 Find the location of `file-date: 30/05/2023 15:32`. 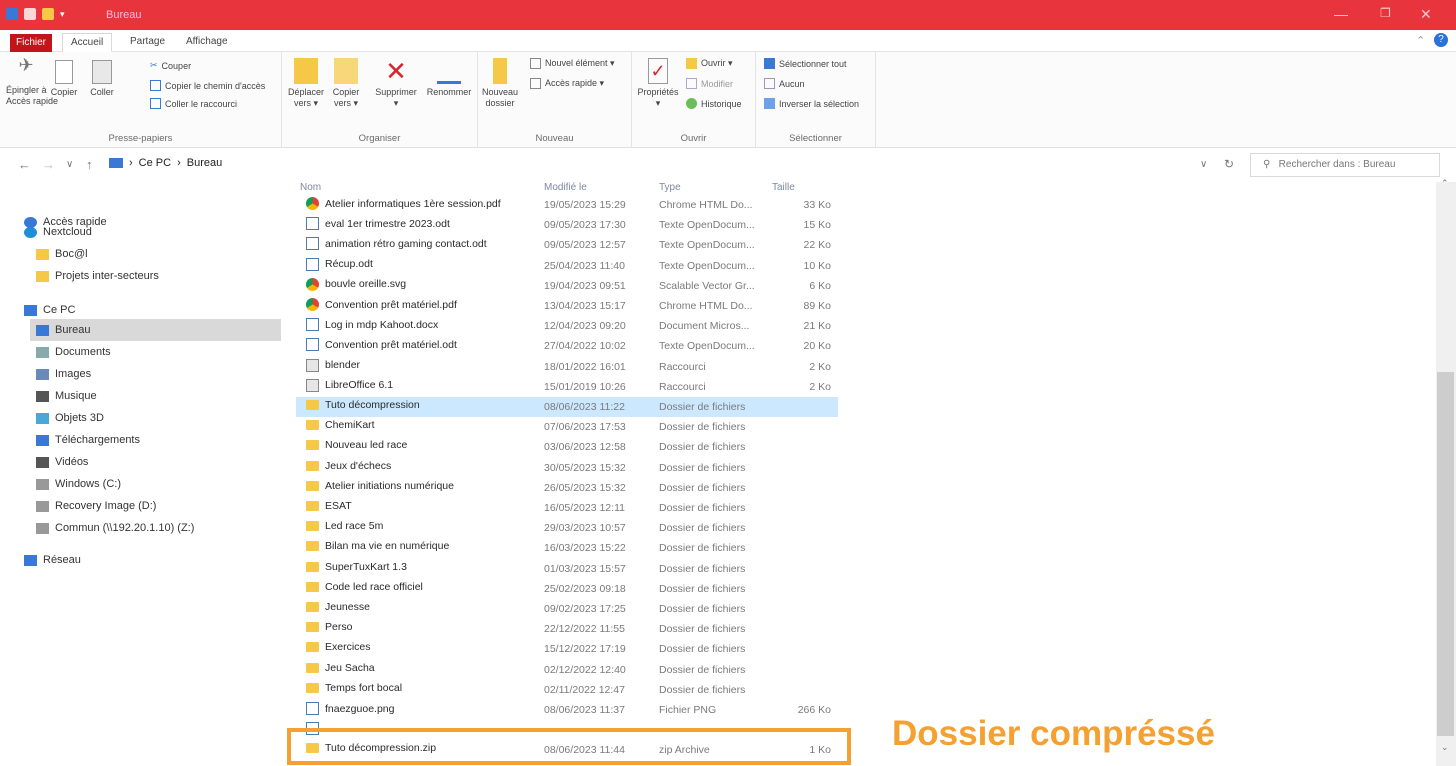

file-date: 30/05/2023 15:32 is located at coordinates (585, 467).